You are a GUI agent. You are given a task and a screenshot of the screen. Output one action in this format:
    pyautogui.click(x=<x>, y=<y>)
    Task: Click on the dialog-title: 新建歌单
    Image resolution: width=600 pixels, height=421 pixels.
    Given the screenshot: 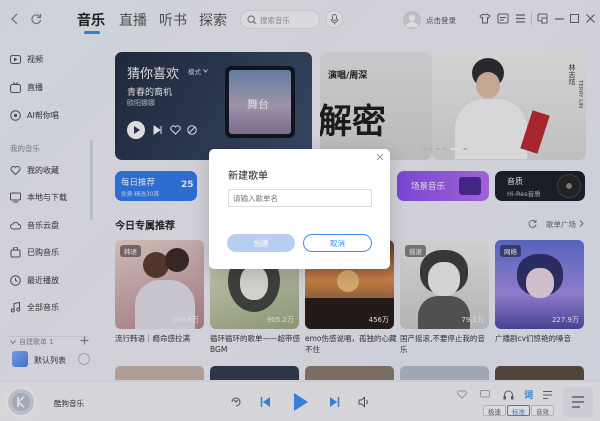 What is the action you would take?
    pyautogui.click(x=248, y=176)
    